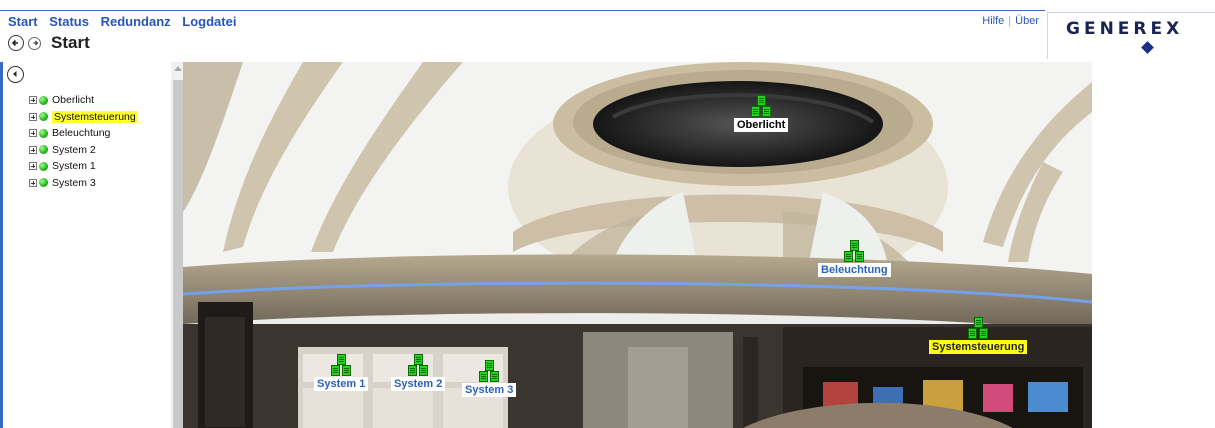 The image size is (1215, 428). I want to click on forward-button, so click(34, 43).